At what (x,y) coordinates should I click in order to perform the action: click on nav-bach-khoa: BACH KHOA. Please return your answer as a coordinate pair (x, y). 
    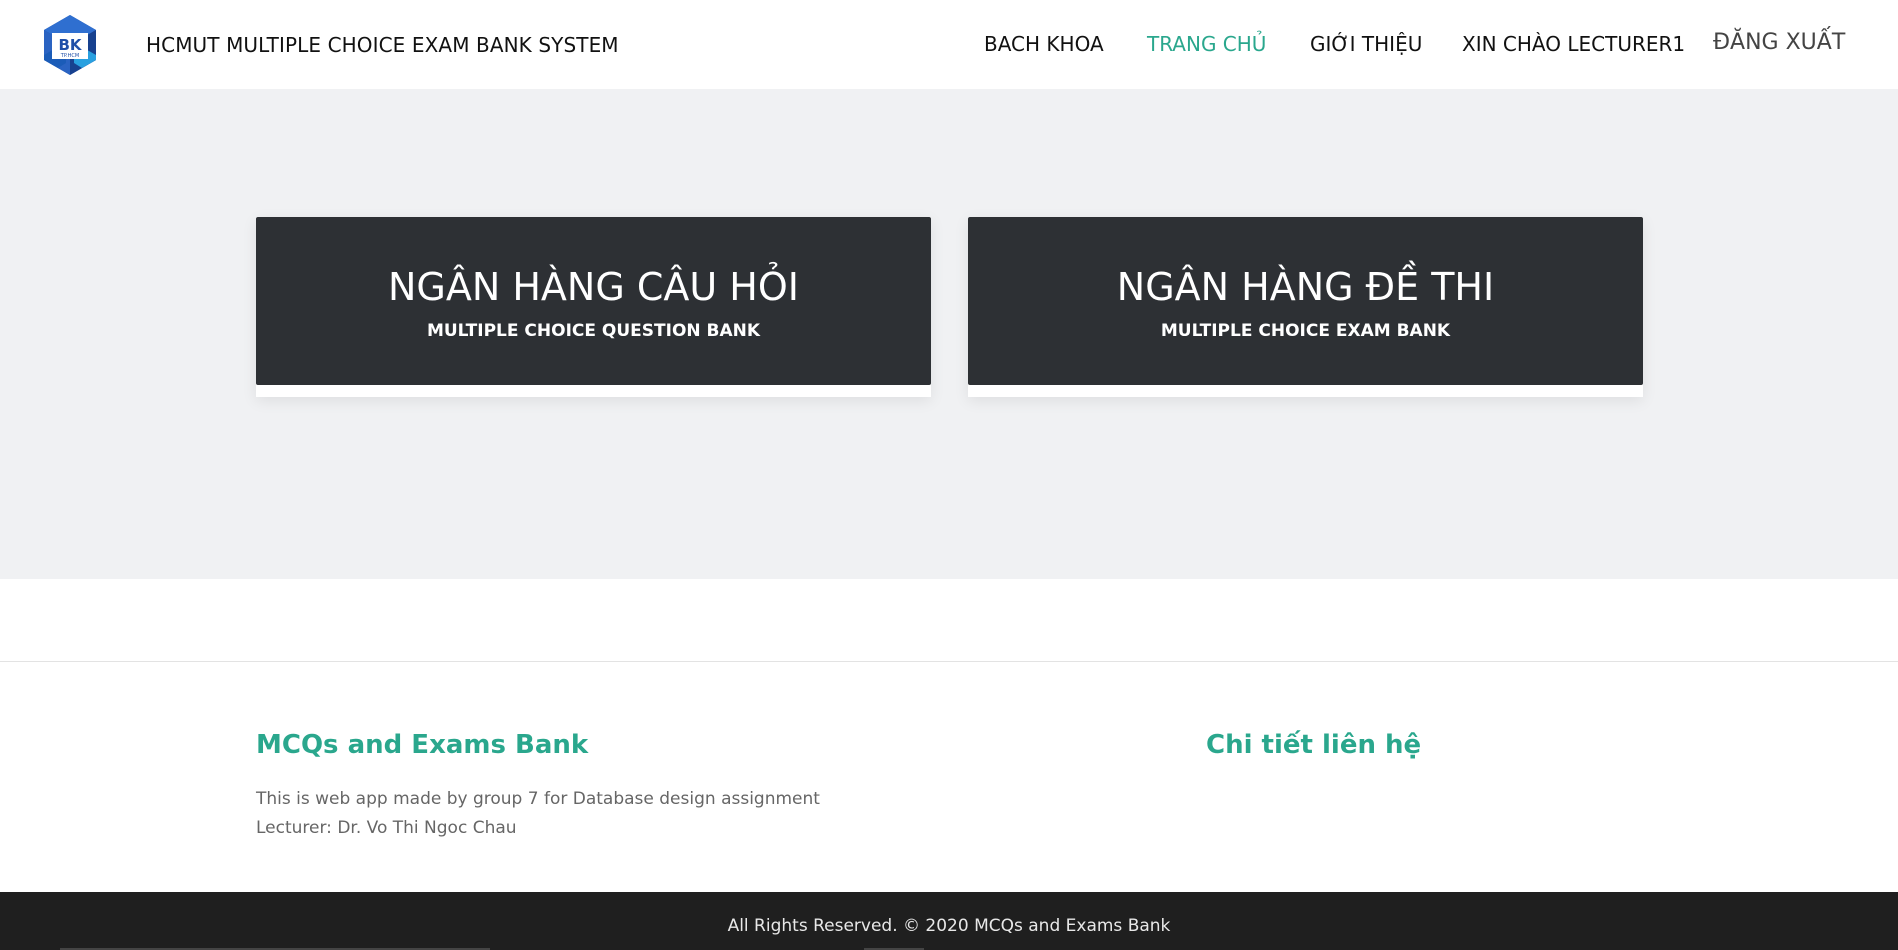
    Looking at the image, I should click on (1044, 44).